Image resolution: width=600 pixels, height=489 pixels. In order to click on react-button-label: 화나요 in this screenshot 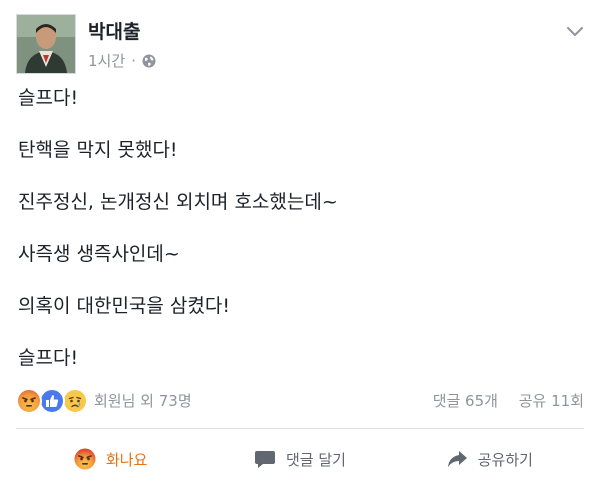, I will do `click(126, 459)`.